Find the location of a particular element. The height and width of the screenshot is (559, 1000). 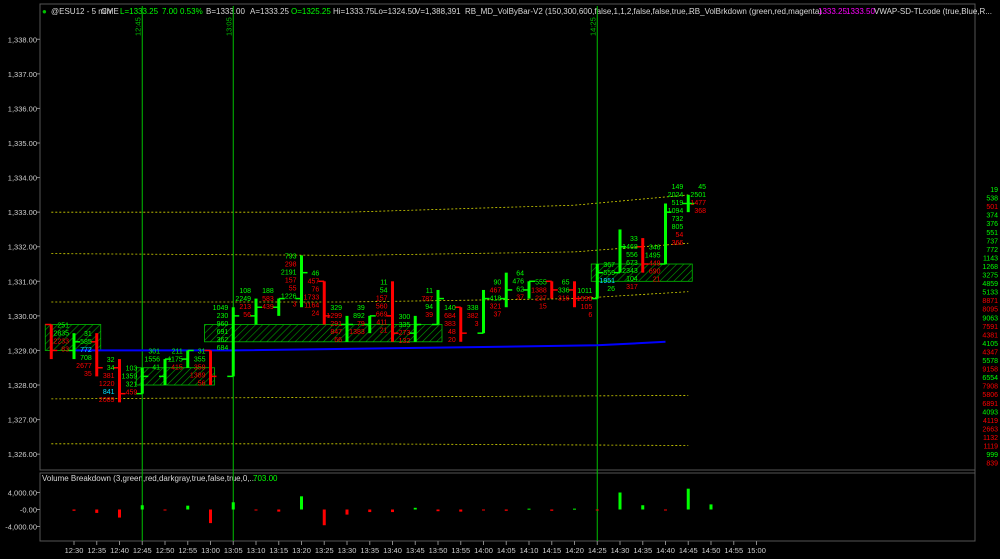

volume-at-price-label: 1389 is located at coordinates (198, 375).